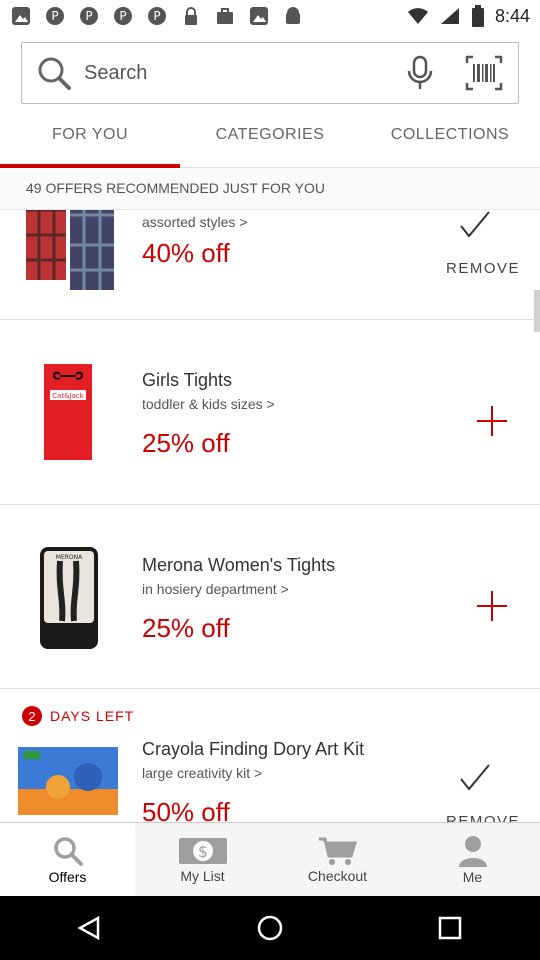  Describe the element at coordinates (92, 716) in the screenshot. I see `days-left-label: DAYS LEFT` at that location.